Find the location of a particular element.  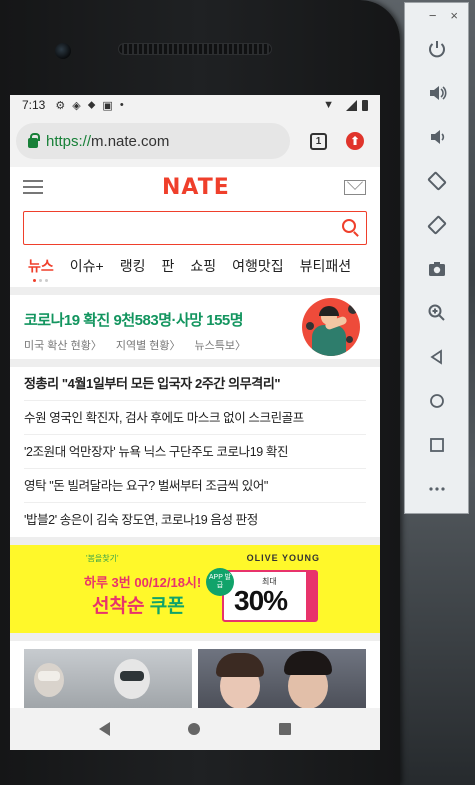

coupon-percent: 30% is located at coordinates (261, 600).